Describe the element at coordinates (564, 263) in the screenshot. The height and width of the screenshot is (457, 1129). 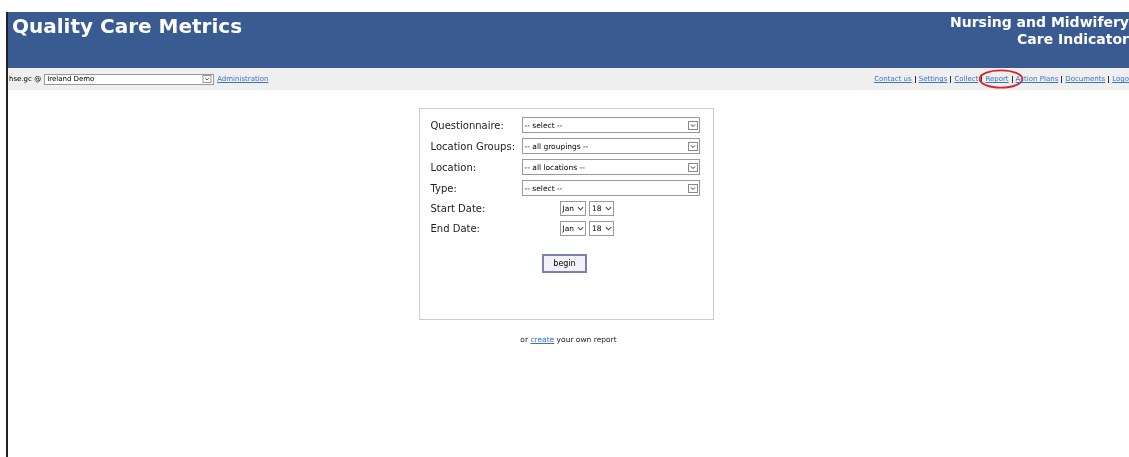
I see `begin-button: begin` at that location.